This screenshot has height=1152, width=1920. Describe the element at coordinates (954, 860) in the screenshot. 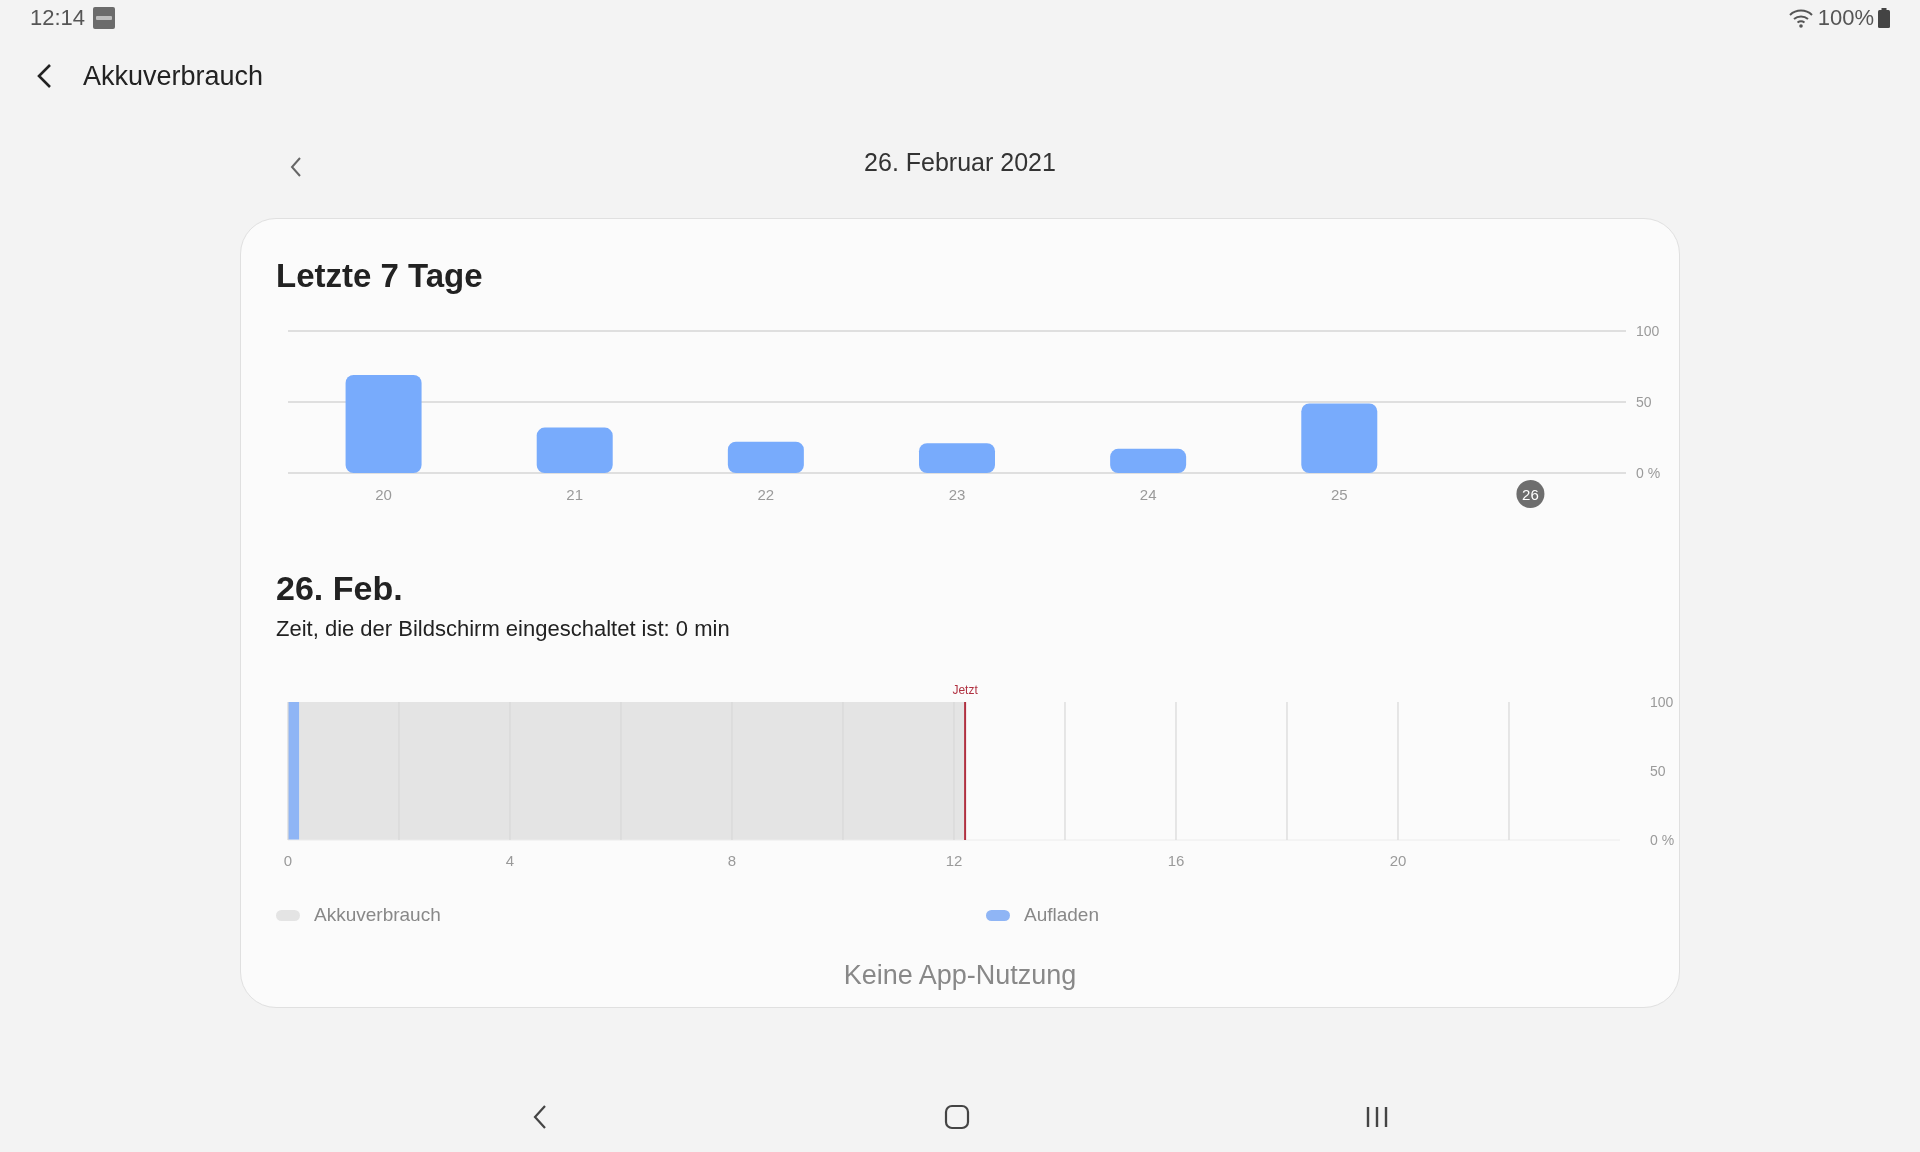

I see `x-axis-label: 12` at that location.